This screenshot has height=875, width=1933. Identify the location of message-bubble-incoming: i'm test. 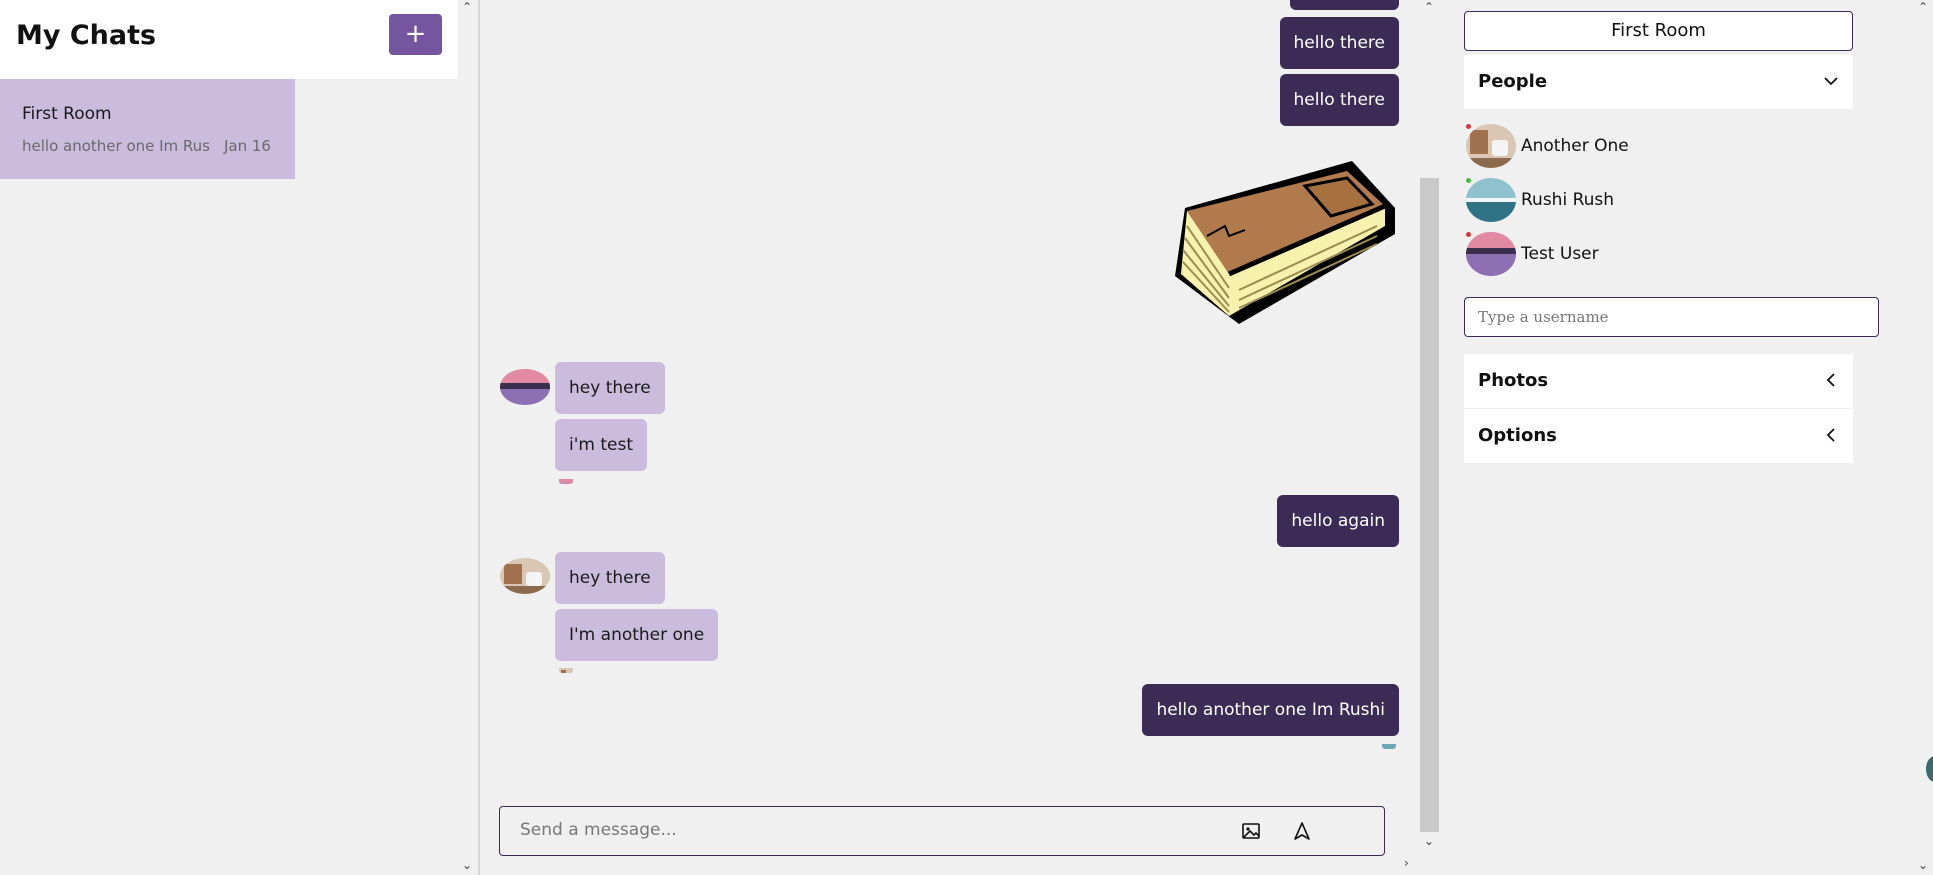
(601, 445).